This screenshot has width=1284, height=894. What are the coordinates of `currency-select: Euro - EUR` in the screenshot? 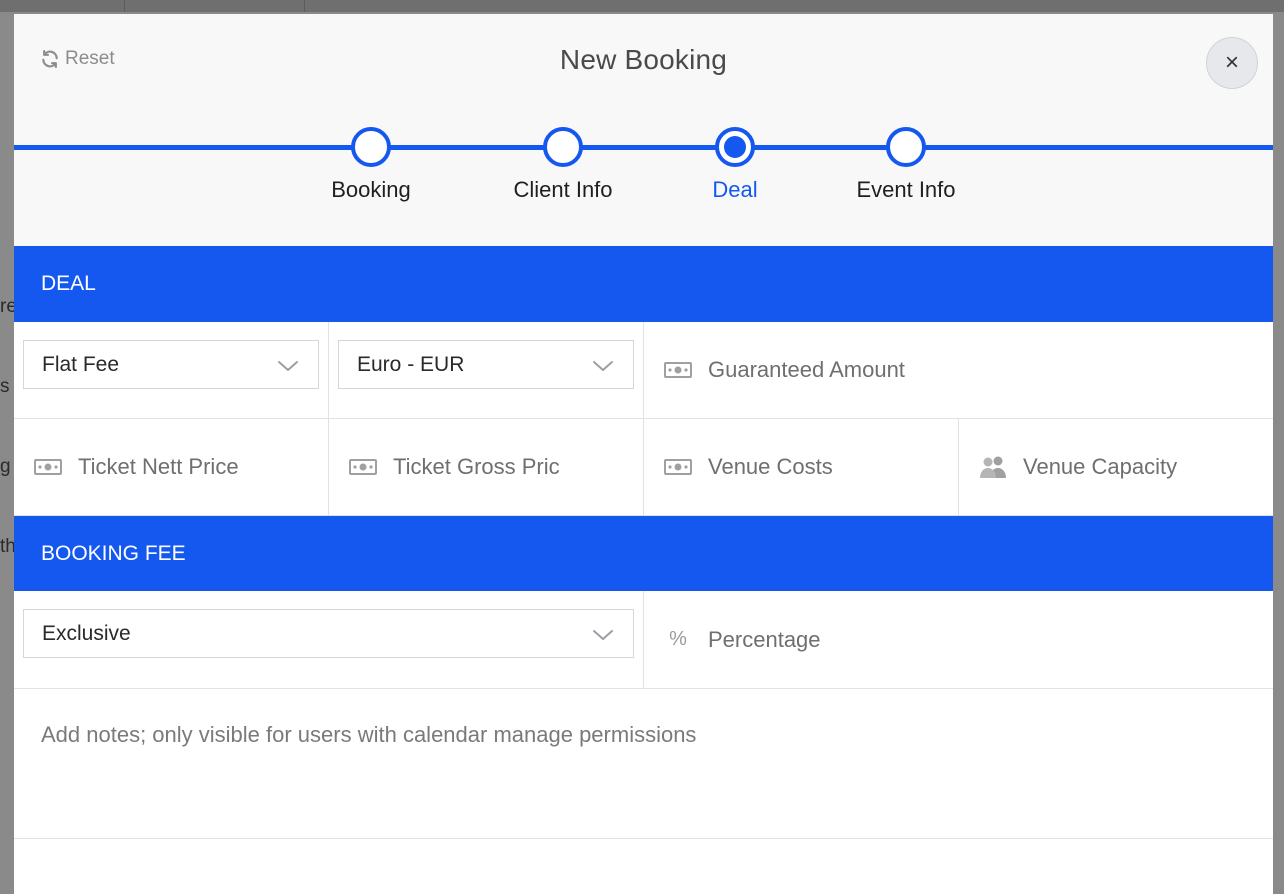 It's located at (486, 364).